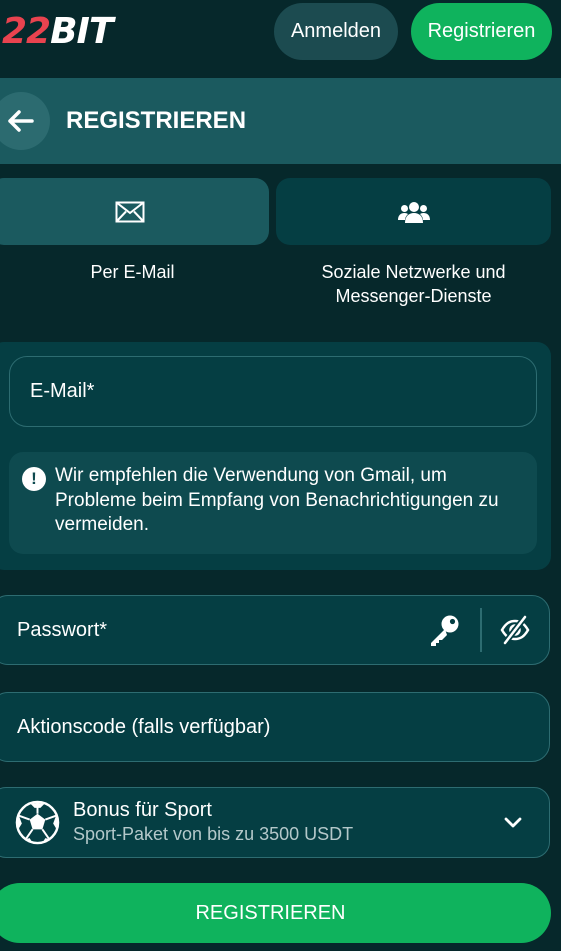  Describe the element at coordinates (132, 272) in the screenshot. I see `tab-email-label: Per E-Mail` at that location.